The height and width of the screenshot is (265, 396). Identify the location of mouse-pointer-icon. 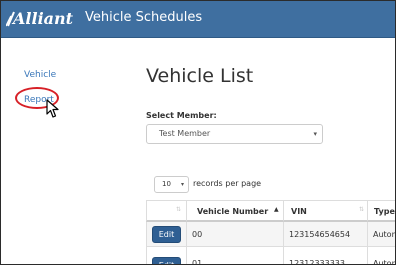
(52, 108).